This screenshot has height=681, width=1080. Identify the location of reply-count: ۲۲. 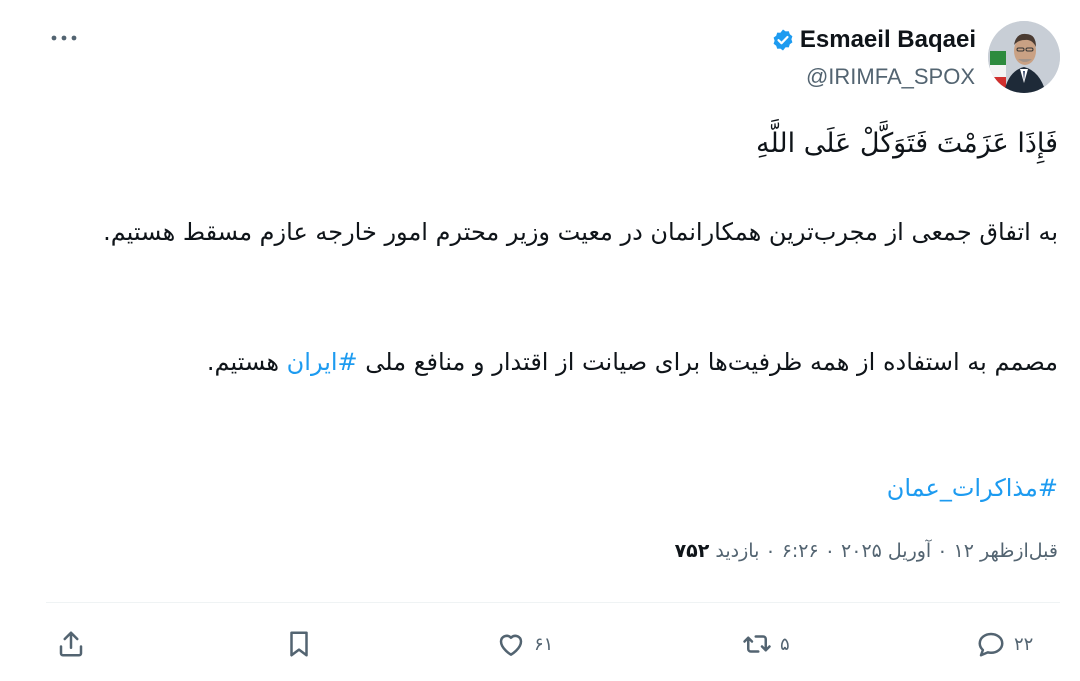
(1024, 644).